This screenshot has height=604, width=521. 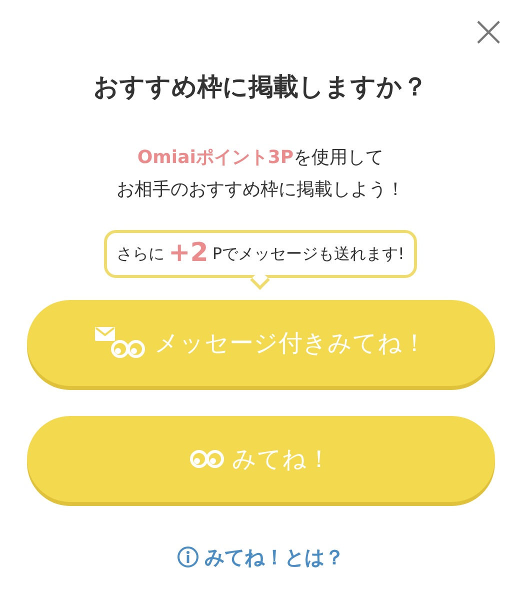 What do you see at coordinates (261, 87) in the screenshot?
I see `dialog-title: おすすめ枠に掲載しますか？` at bounding box center [261, 87].